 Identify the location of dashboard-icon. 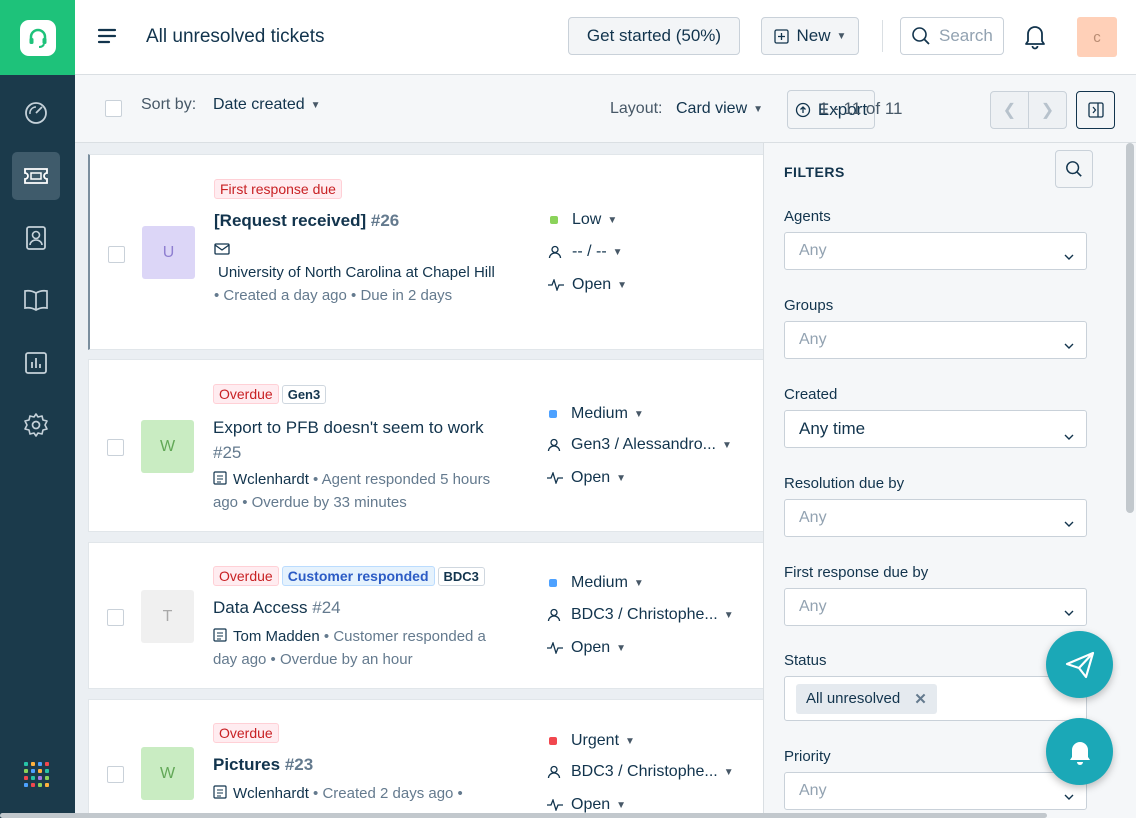
(36, 113).